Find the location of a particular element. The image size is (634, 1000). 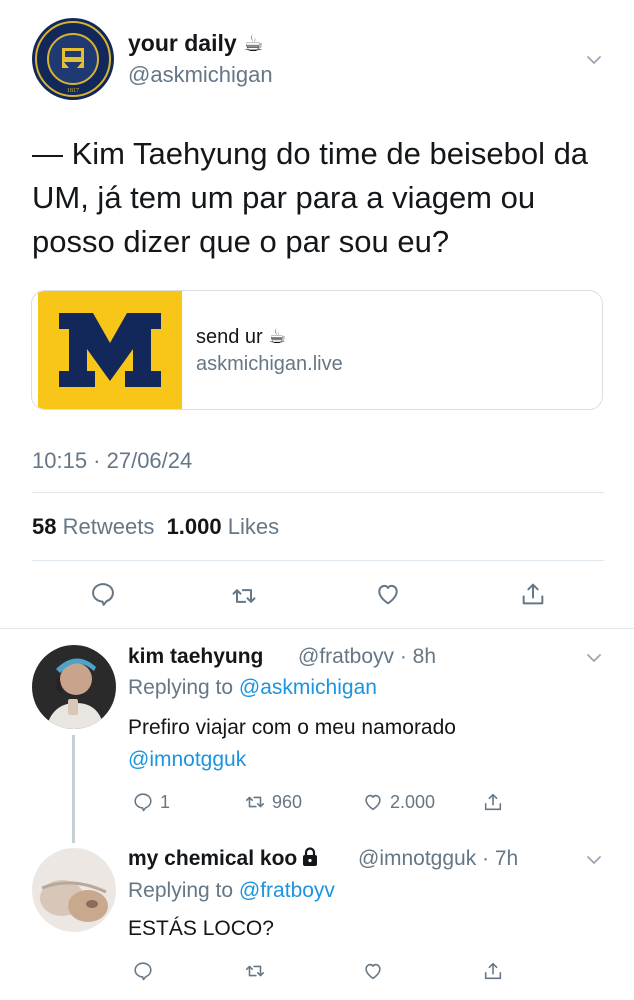

engagement-stats: 58 Retweets 1.000 Likes is located at coordinates (155, 527).